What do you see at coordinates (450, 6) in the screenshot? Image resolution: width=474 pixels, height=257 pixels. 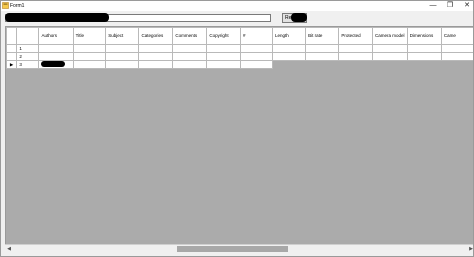 I see `restore-button: ❐` at bounding box center [450, 6].